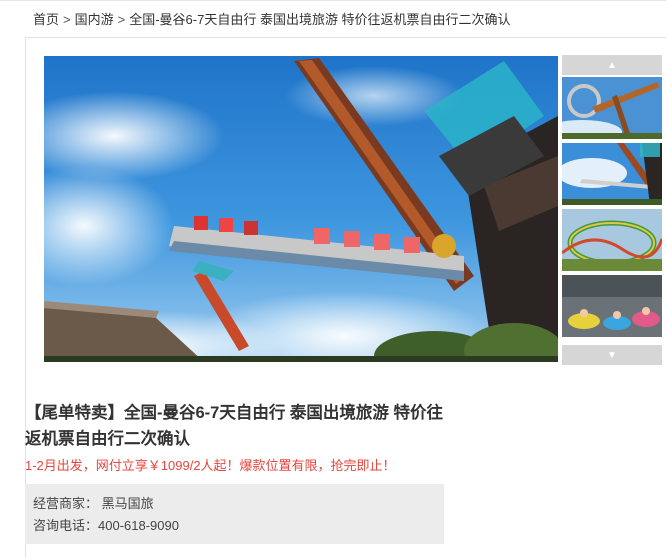 The image size is (666, 558). I want to click on merchant-row: 经营商家： 黑马国旅, so click(93, 502).